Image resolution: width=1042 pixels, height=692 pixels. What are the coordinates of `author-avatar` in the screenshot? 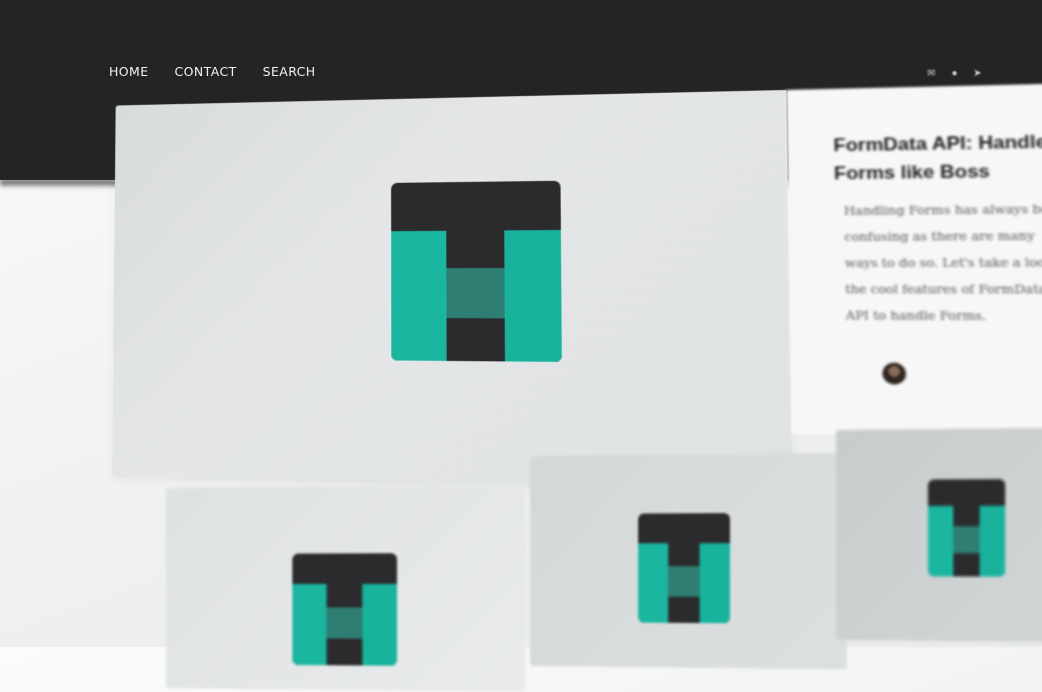 It's located at (894, 373).